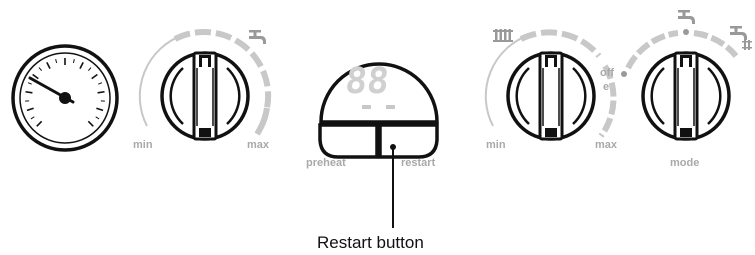 Image resolution: width=755 pixels, height=255 pixels. I want to click on mode-label: mode, so click(684, 163).